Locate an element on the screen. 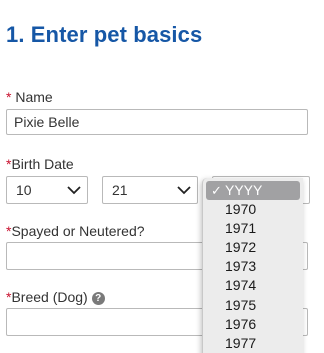 The height and width of the screenshot is (353, 324). year-option: 1977 is located at coordinates (253, 343).